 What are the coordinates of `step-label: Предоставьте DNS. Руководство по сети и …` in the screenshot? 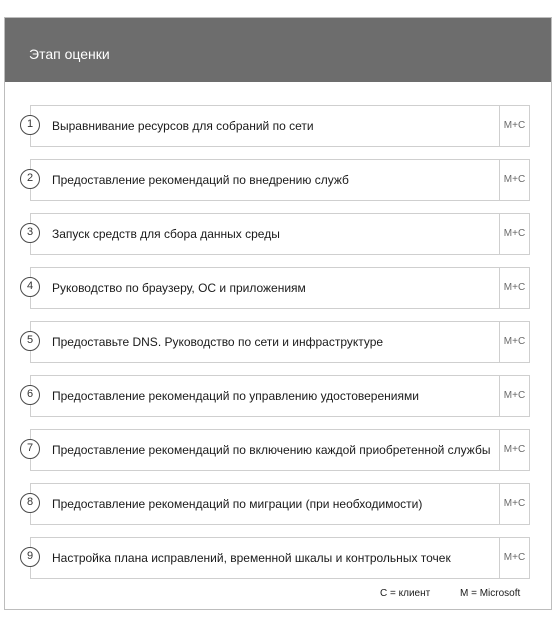 It's located at (218, 342).